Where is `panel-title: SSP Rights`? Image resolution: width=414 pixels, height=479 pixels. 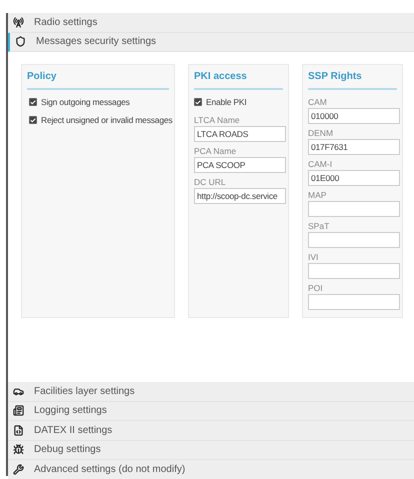 panel-title: SSP Rights is located at coordinates (352, 77).